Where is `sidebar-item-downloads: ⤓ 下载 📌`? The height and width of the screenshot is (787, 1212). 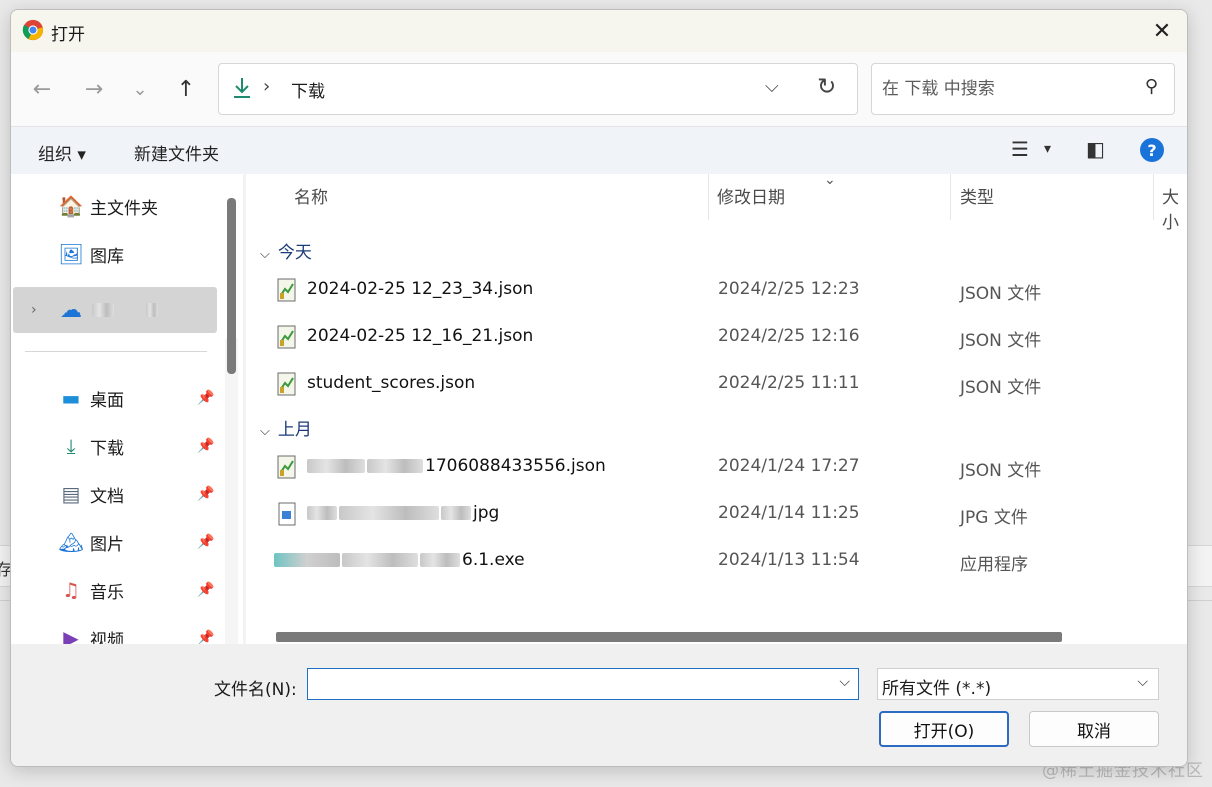
sidebar-item-downloads: ⤓ 下载 📌 is located at coordinates (115, 446).